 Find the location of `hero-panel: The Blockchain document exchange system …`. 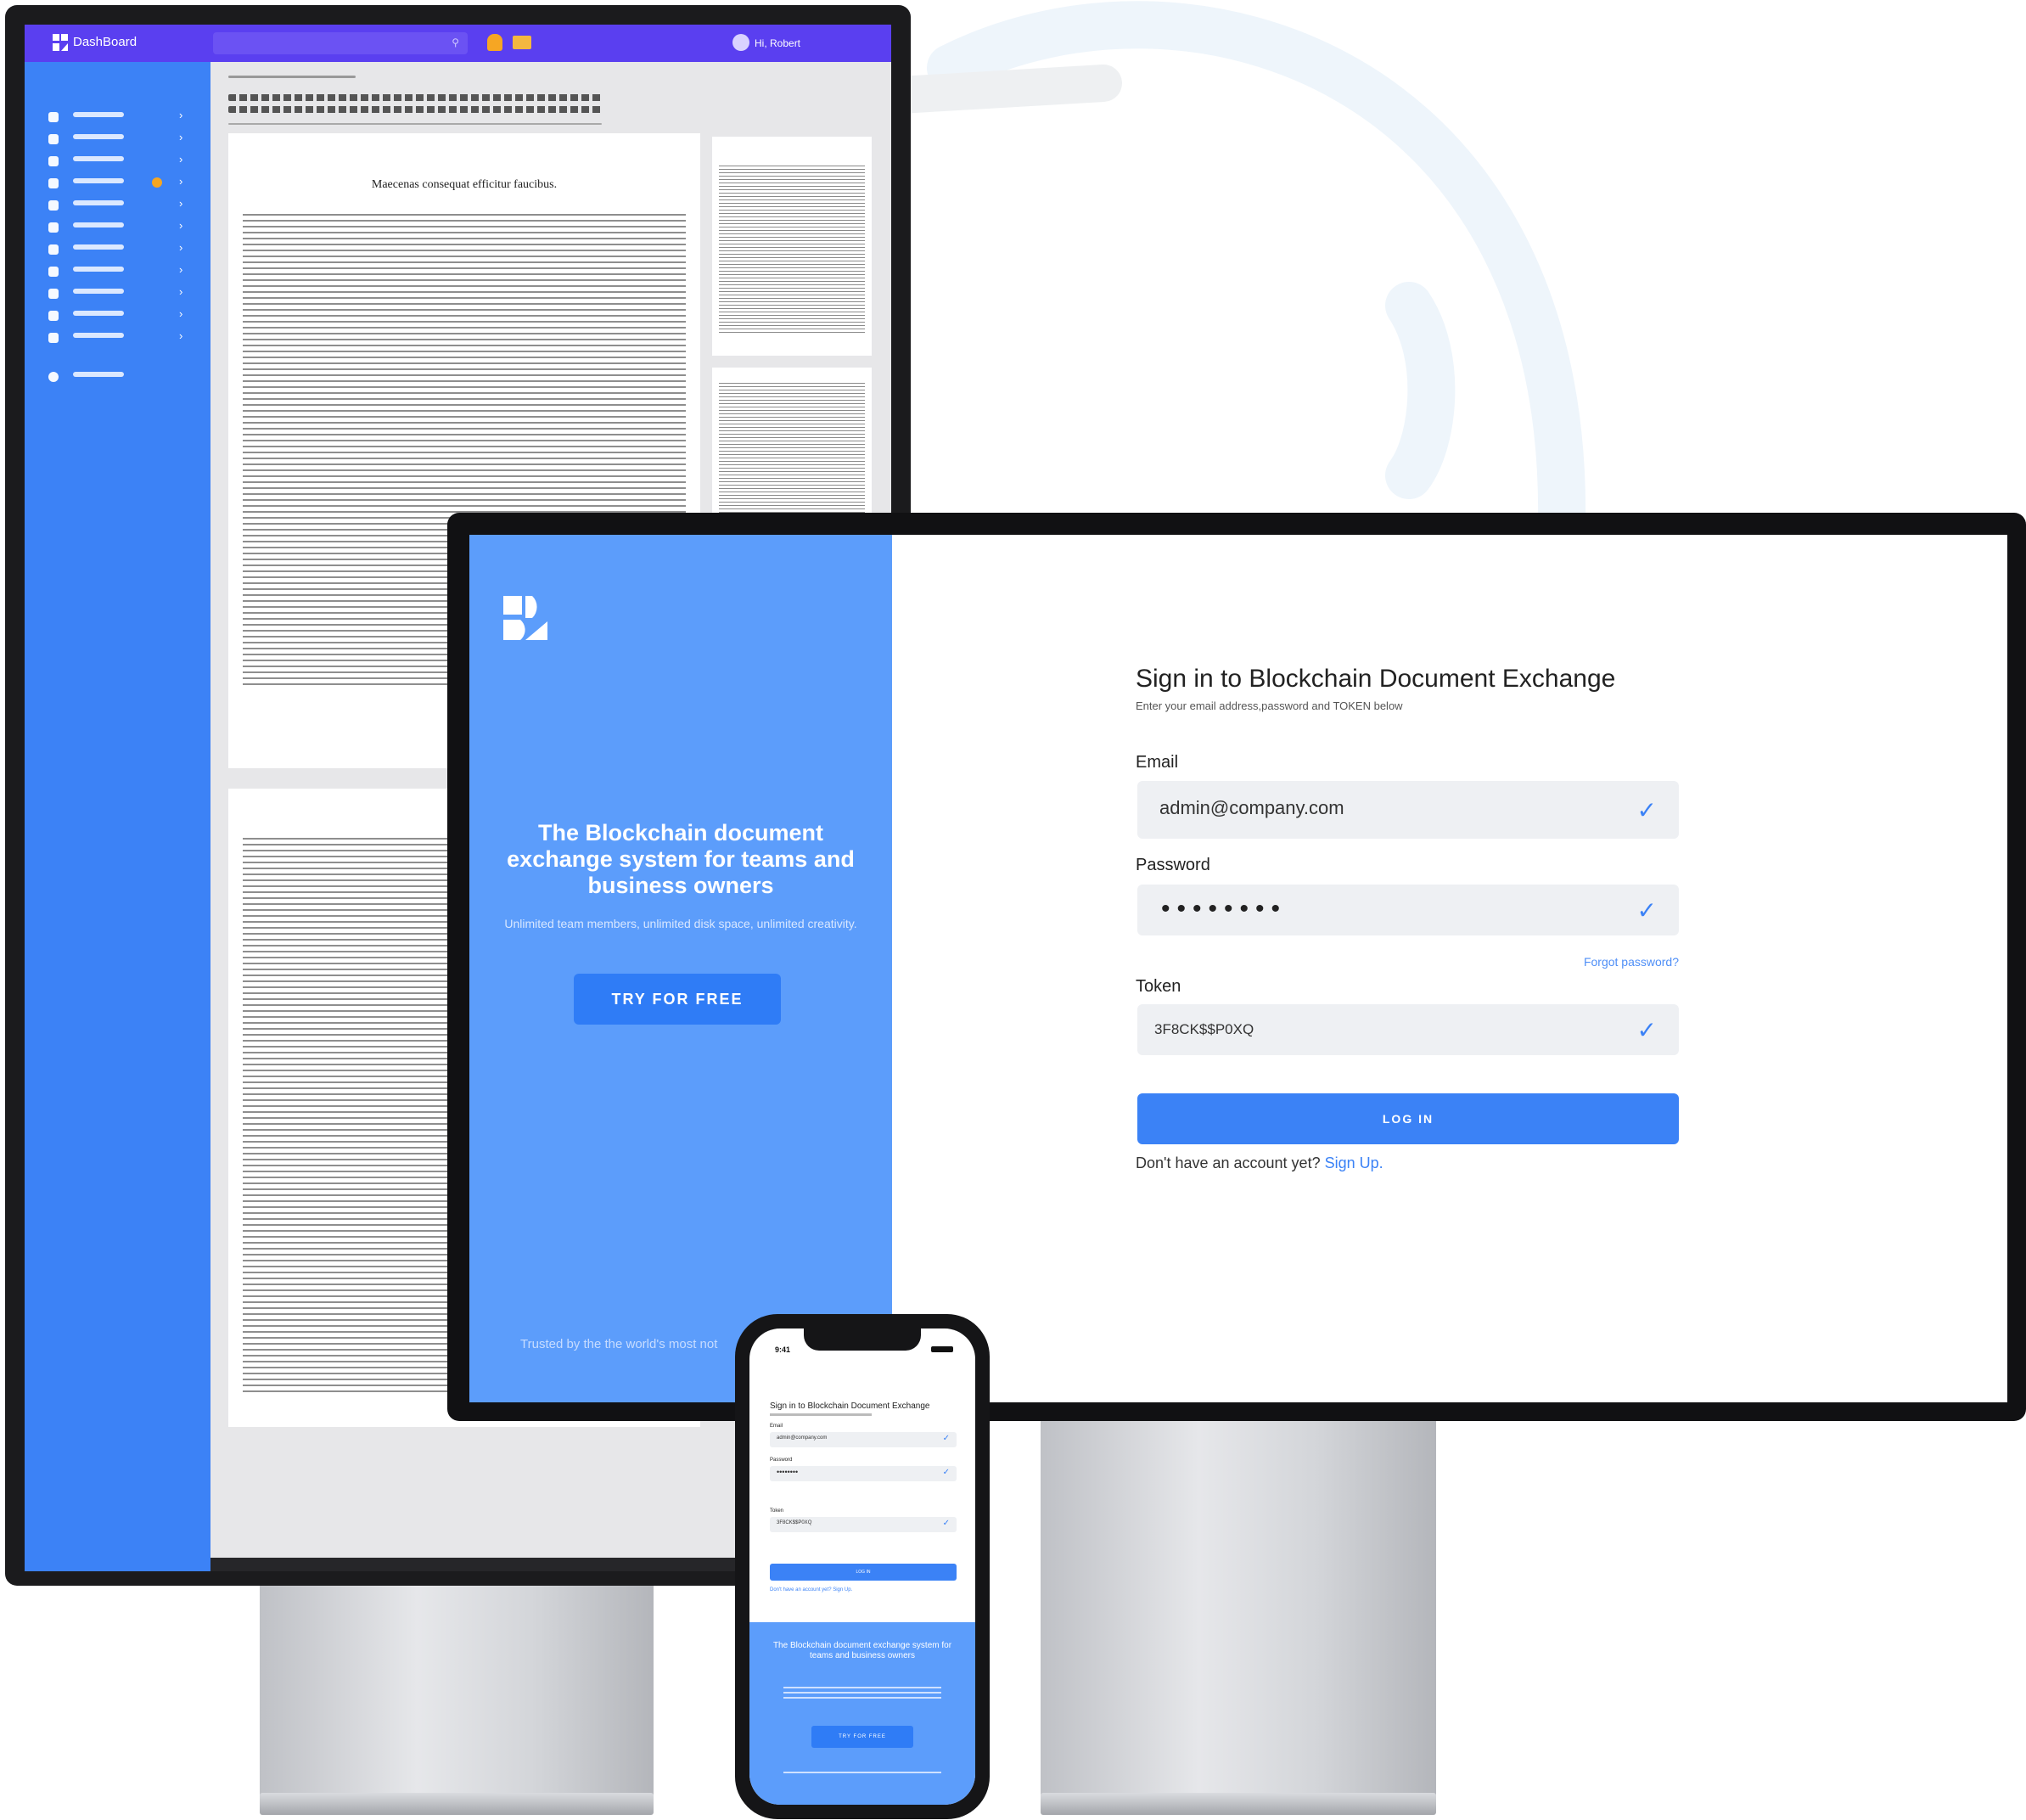

hero-panel: The Blockchain document exchange system … is located at coordinates (681, 969).